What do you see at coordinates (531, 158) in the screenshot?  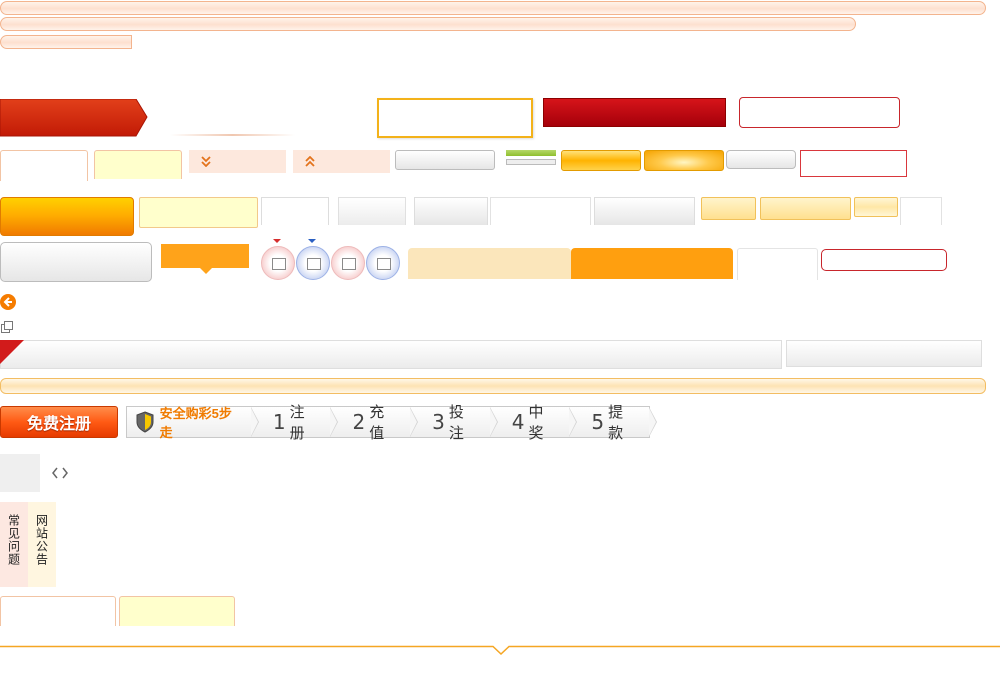 I see `green-gray-swatch` at bounding box center [531, 158].